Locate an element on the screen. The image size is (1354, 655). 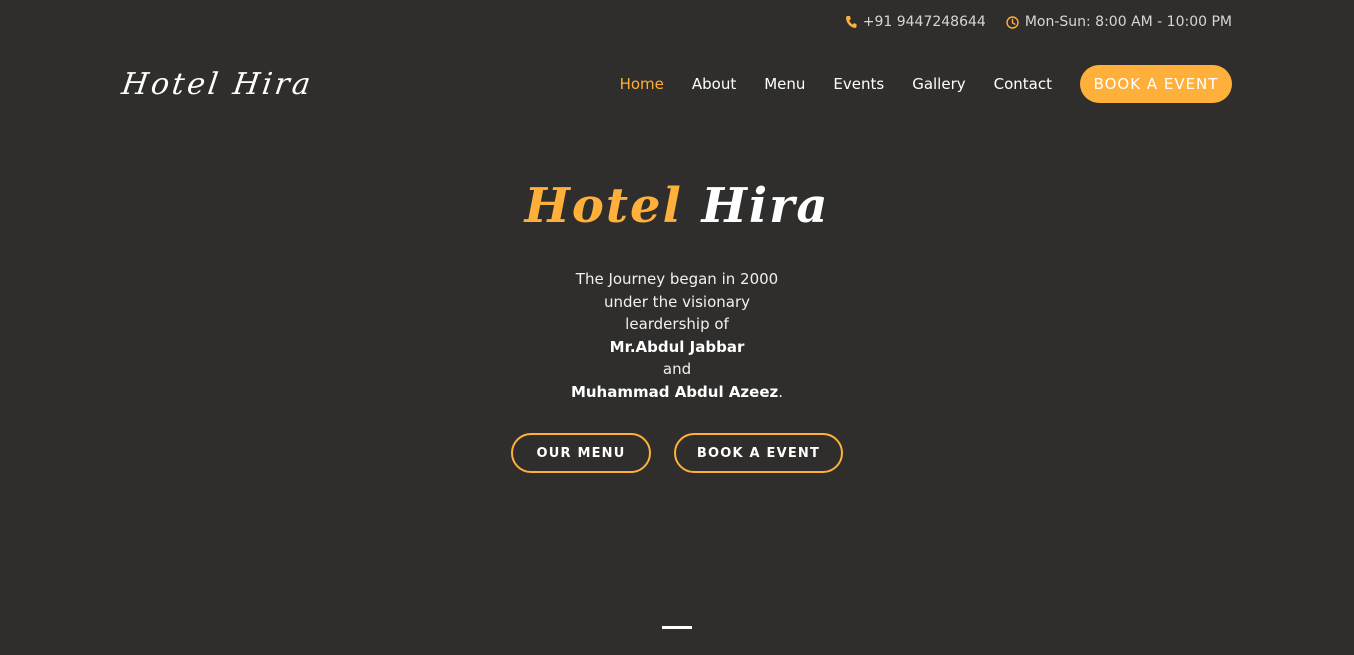
opening-hours: Mon-Sun: 8:00 AM - 10:00 PM is located at coordinates (1128, 22).